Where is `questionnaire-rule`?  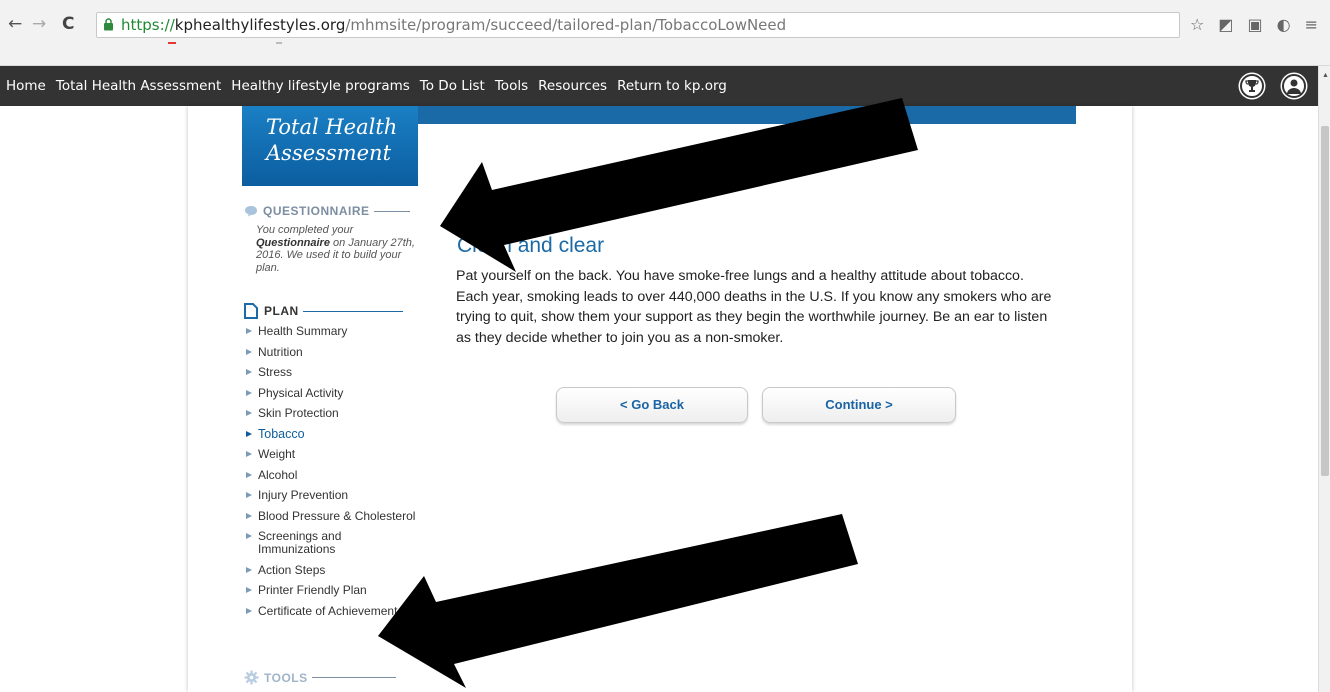
questionnaire-rule is located at coordinates (391, 211).